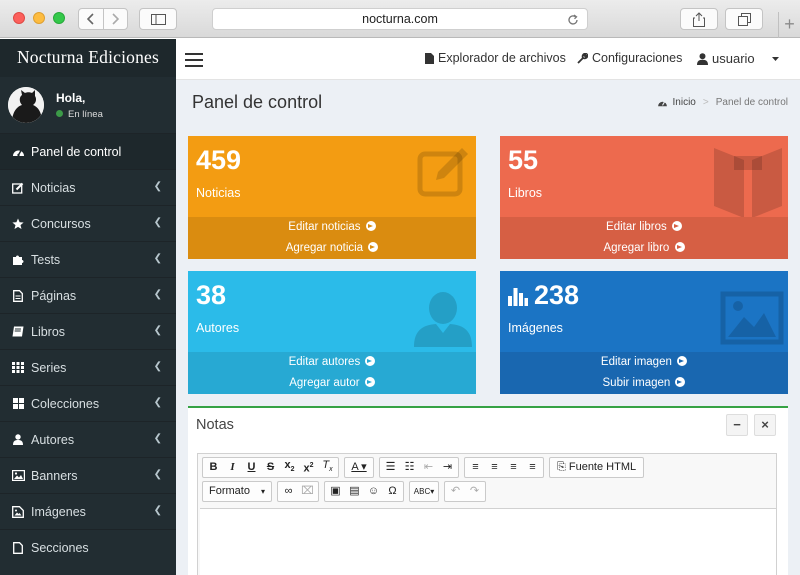  What do you see at coordinates (455, 491) in the screenshot?
I see `undo-icon: ↶` at bounding box center [455, 491].